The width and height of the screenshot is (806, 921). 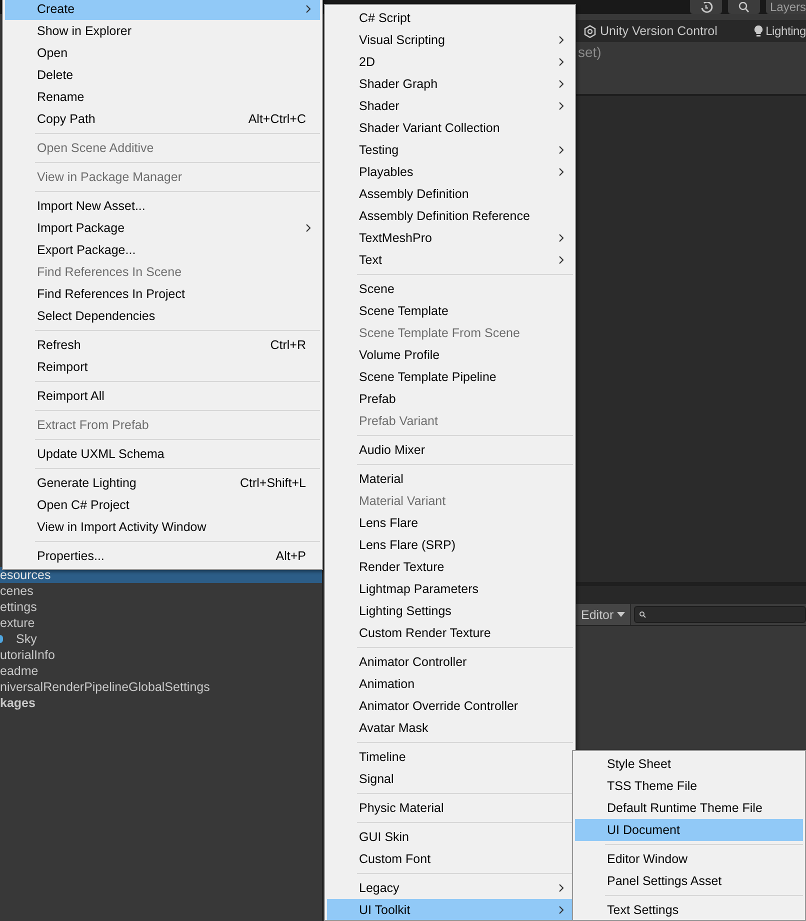 I want to click on menu-item: Properties... Alt+P, so click(x=162, y=556).